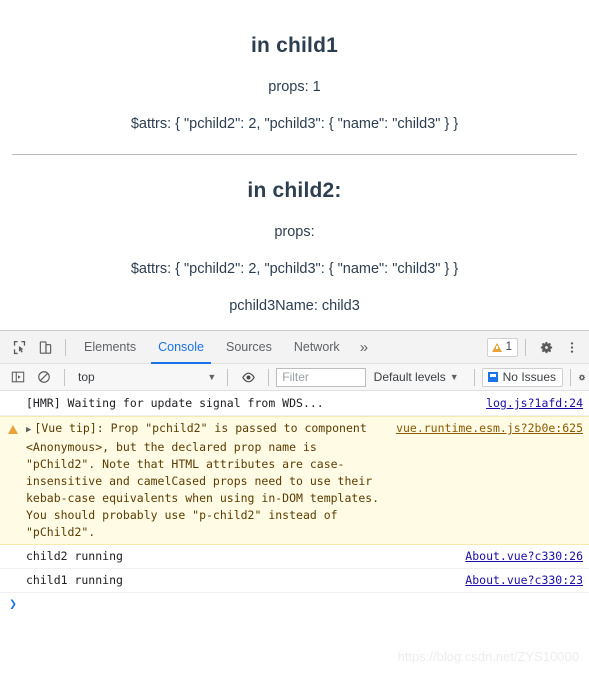 The image size is (589, 678). I want to click on issues-button: No Issues, so click(522, 377).